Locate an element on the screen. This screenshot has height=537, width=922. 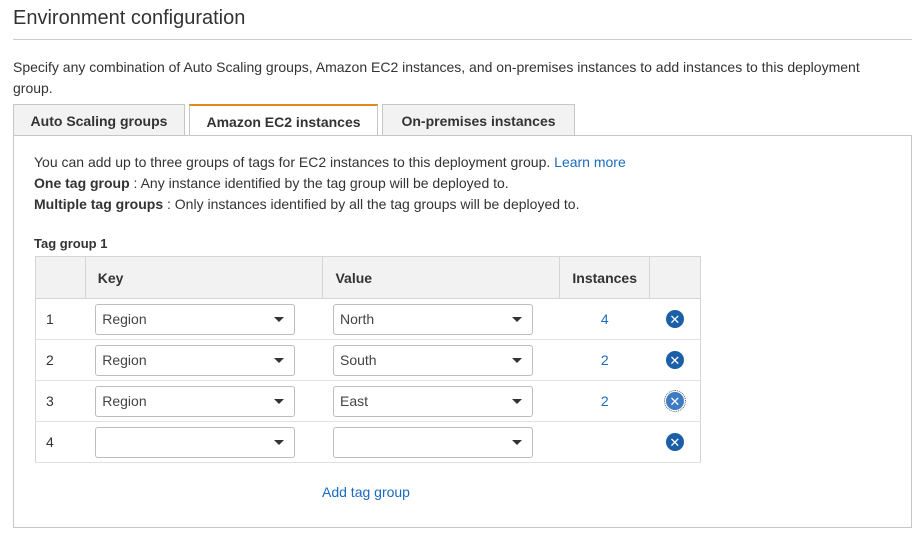
table-row: 3 Region East 2 ✕ is located at coordinates (368, 401).